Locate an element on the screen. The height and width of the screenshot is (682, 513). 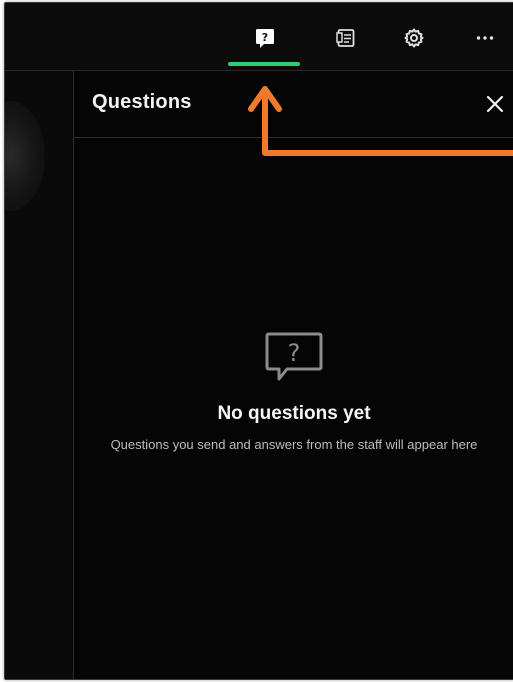
notes-icon is located at coordinates (345, 38).